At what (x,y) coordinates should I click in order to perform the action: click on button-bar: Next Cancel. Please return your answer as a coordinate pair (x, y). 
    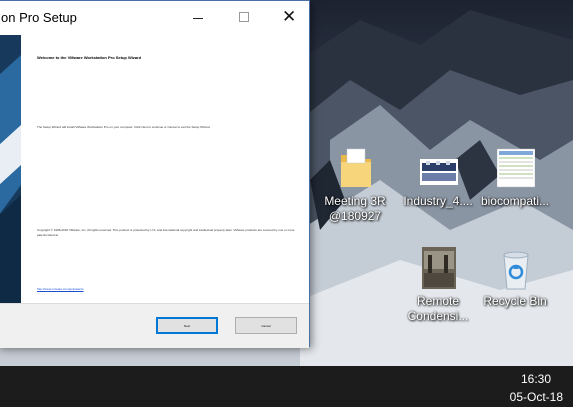
    Looking at the image, I should click on (154, 325).